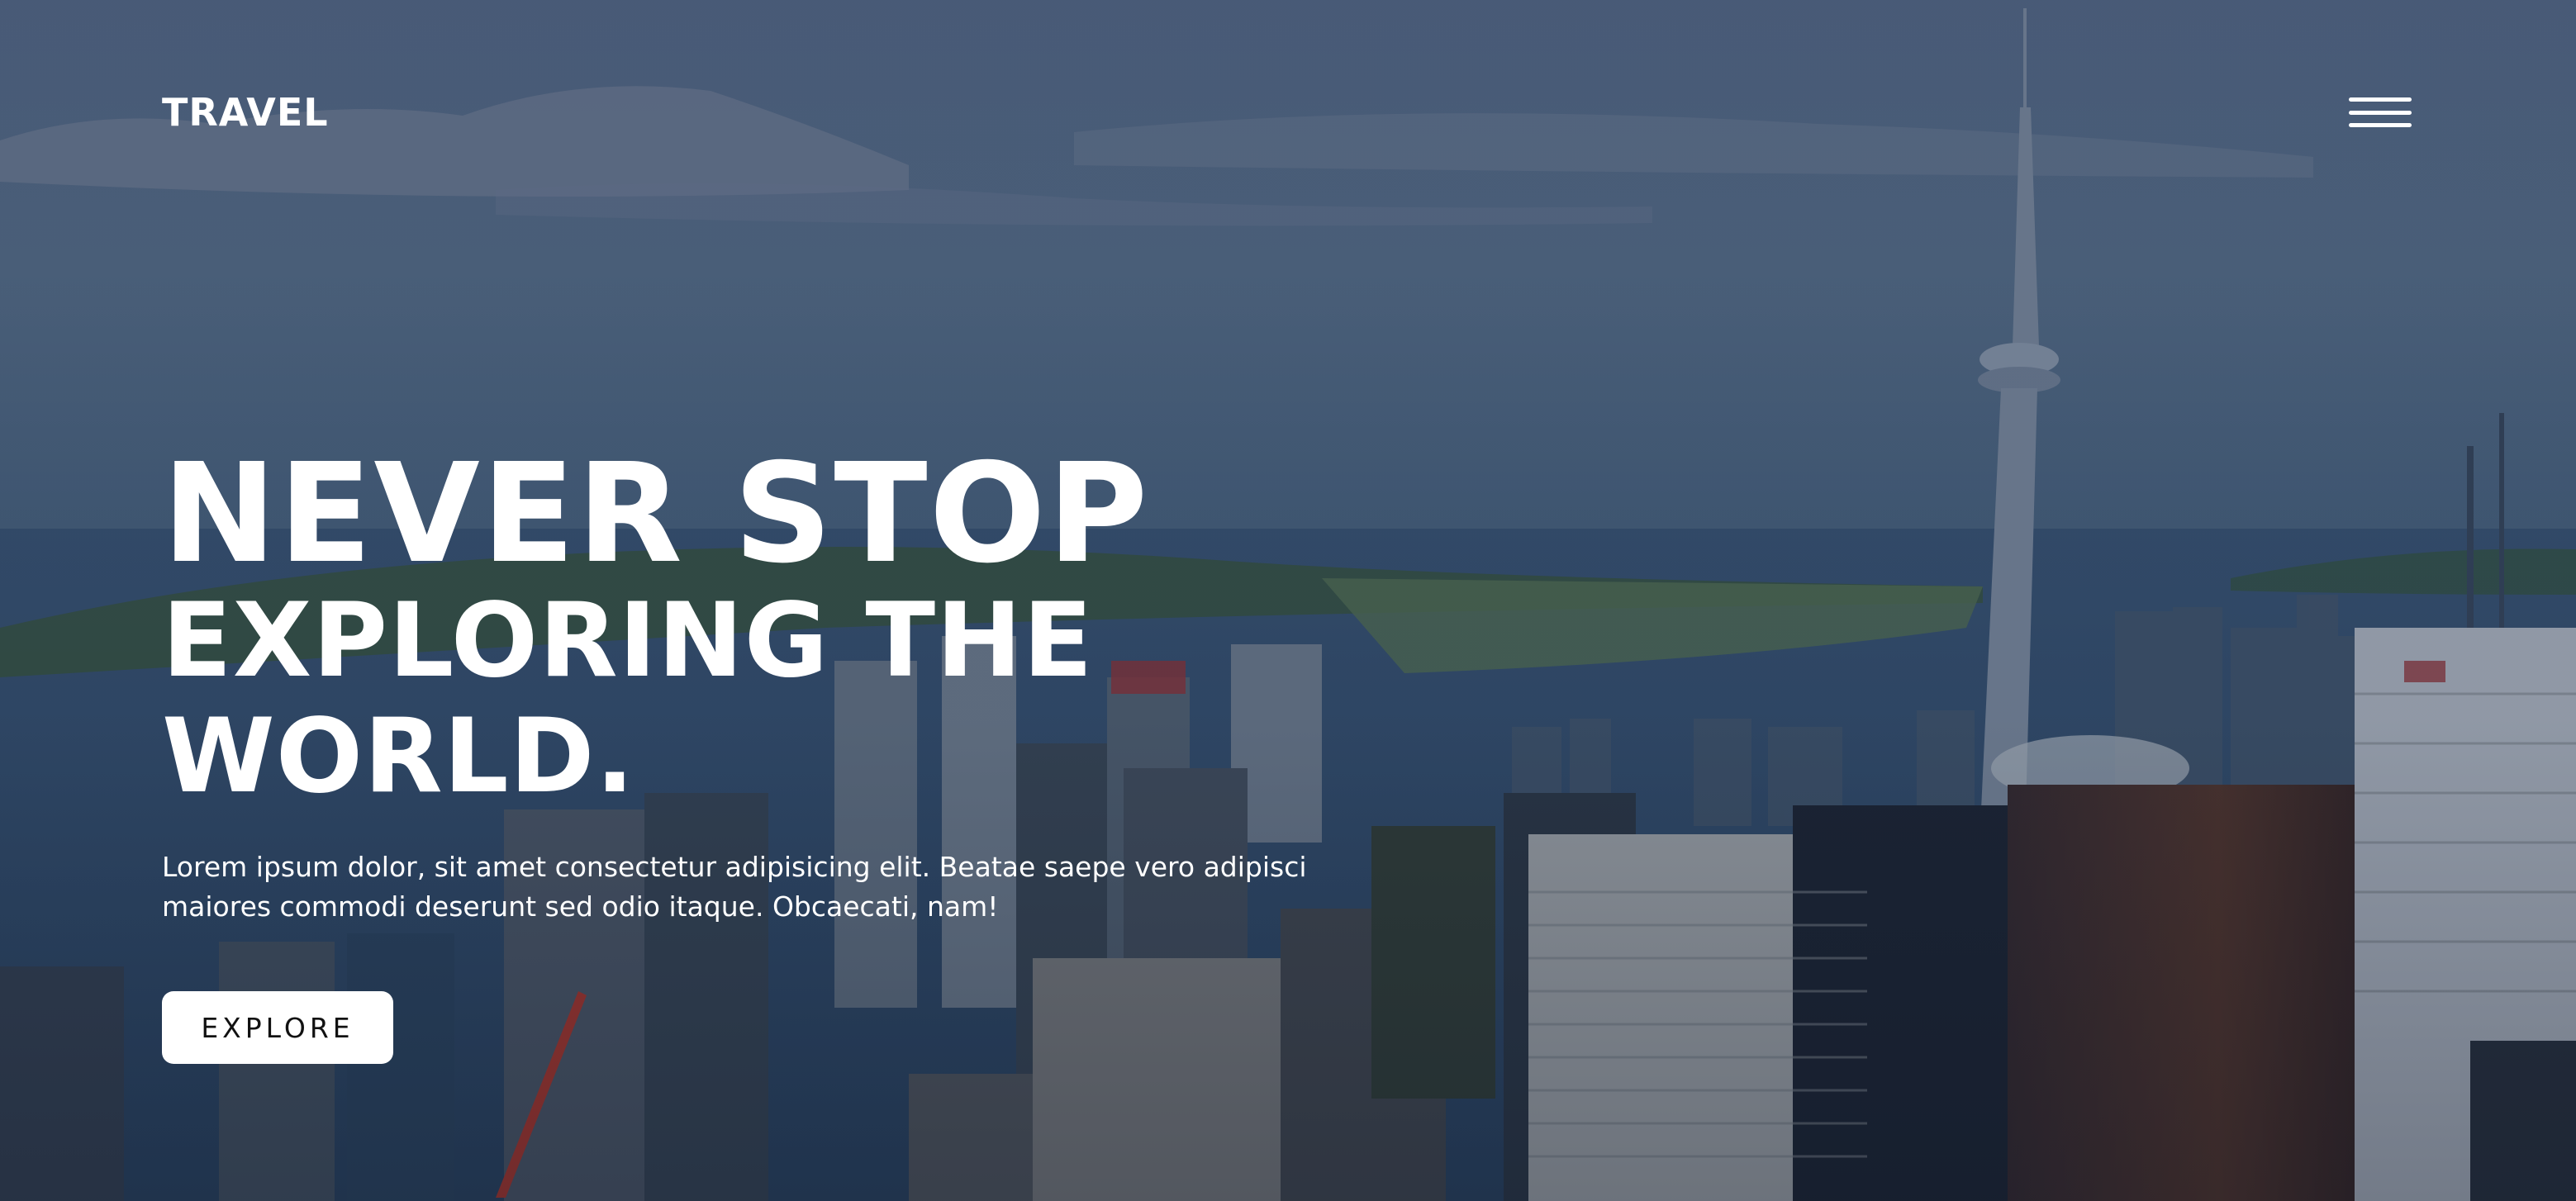  Describe the element at coordinates (628, 699) in the screenshot. I see `hero-title-line-2: EXPLORING THE WORLD.` at that location.